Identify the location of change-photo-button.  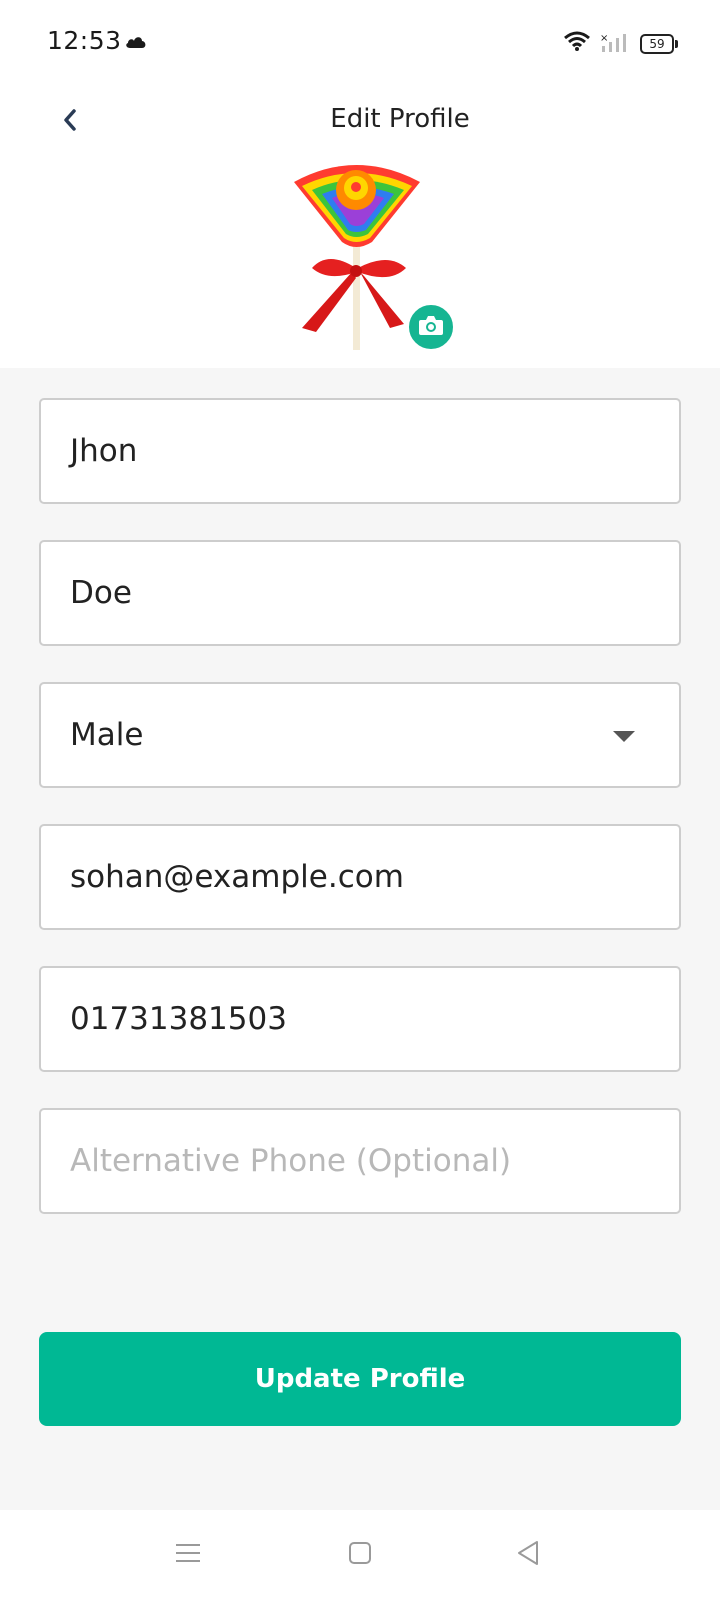
(431, 327).